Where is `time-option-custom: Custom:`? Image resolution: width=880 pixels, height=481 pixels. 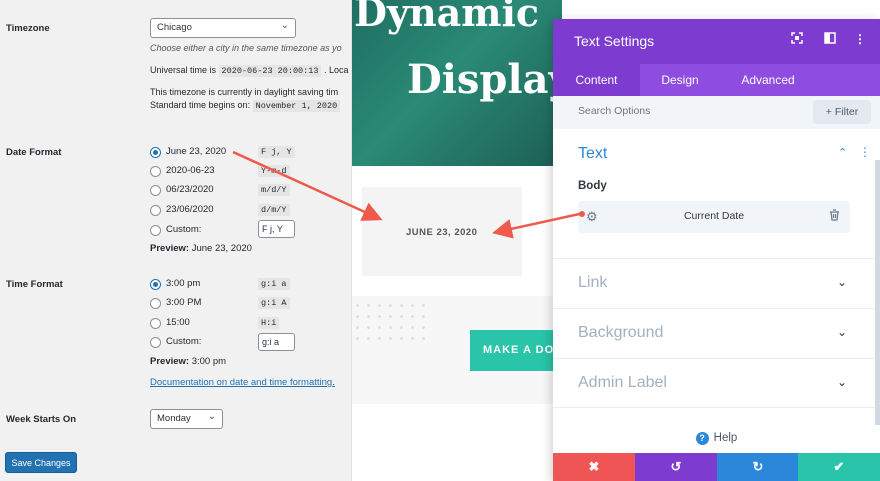 time-option-custom: Custom: is located at coordinates (245, 343).